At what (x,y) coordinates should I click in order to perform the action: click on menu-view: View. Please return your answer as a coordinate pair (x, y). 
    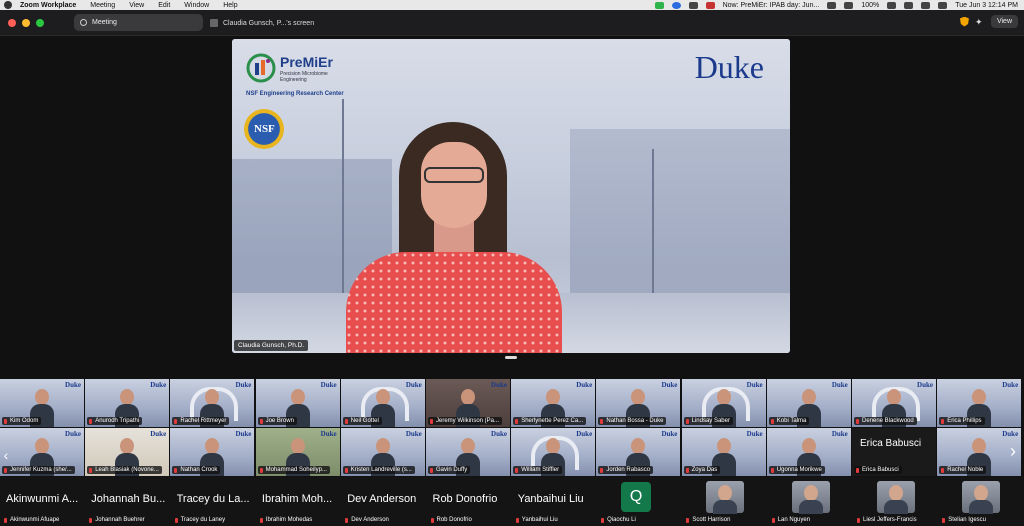
    Looking at the image, I should click on (136, 5).